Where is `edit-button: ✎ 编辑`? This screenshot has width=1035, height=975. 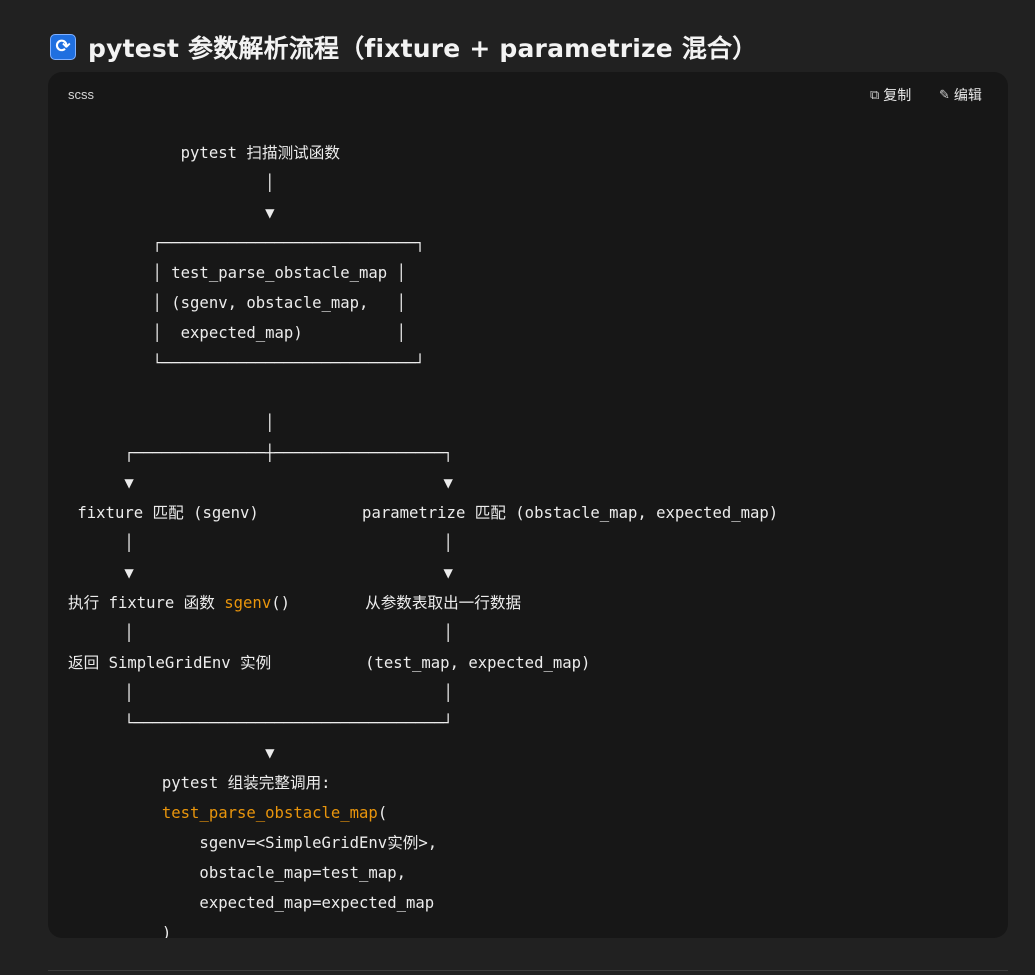 edit-button: ✎ 编辑 is located at coordinates (960, 95).